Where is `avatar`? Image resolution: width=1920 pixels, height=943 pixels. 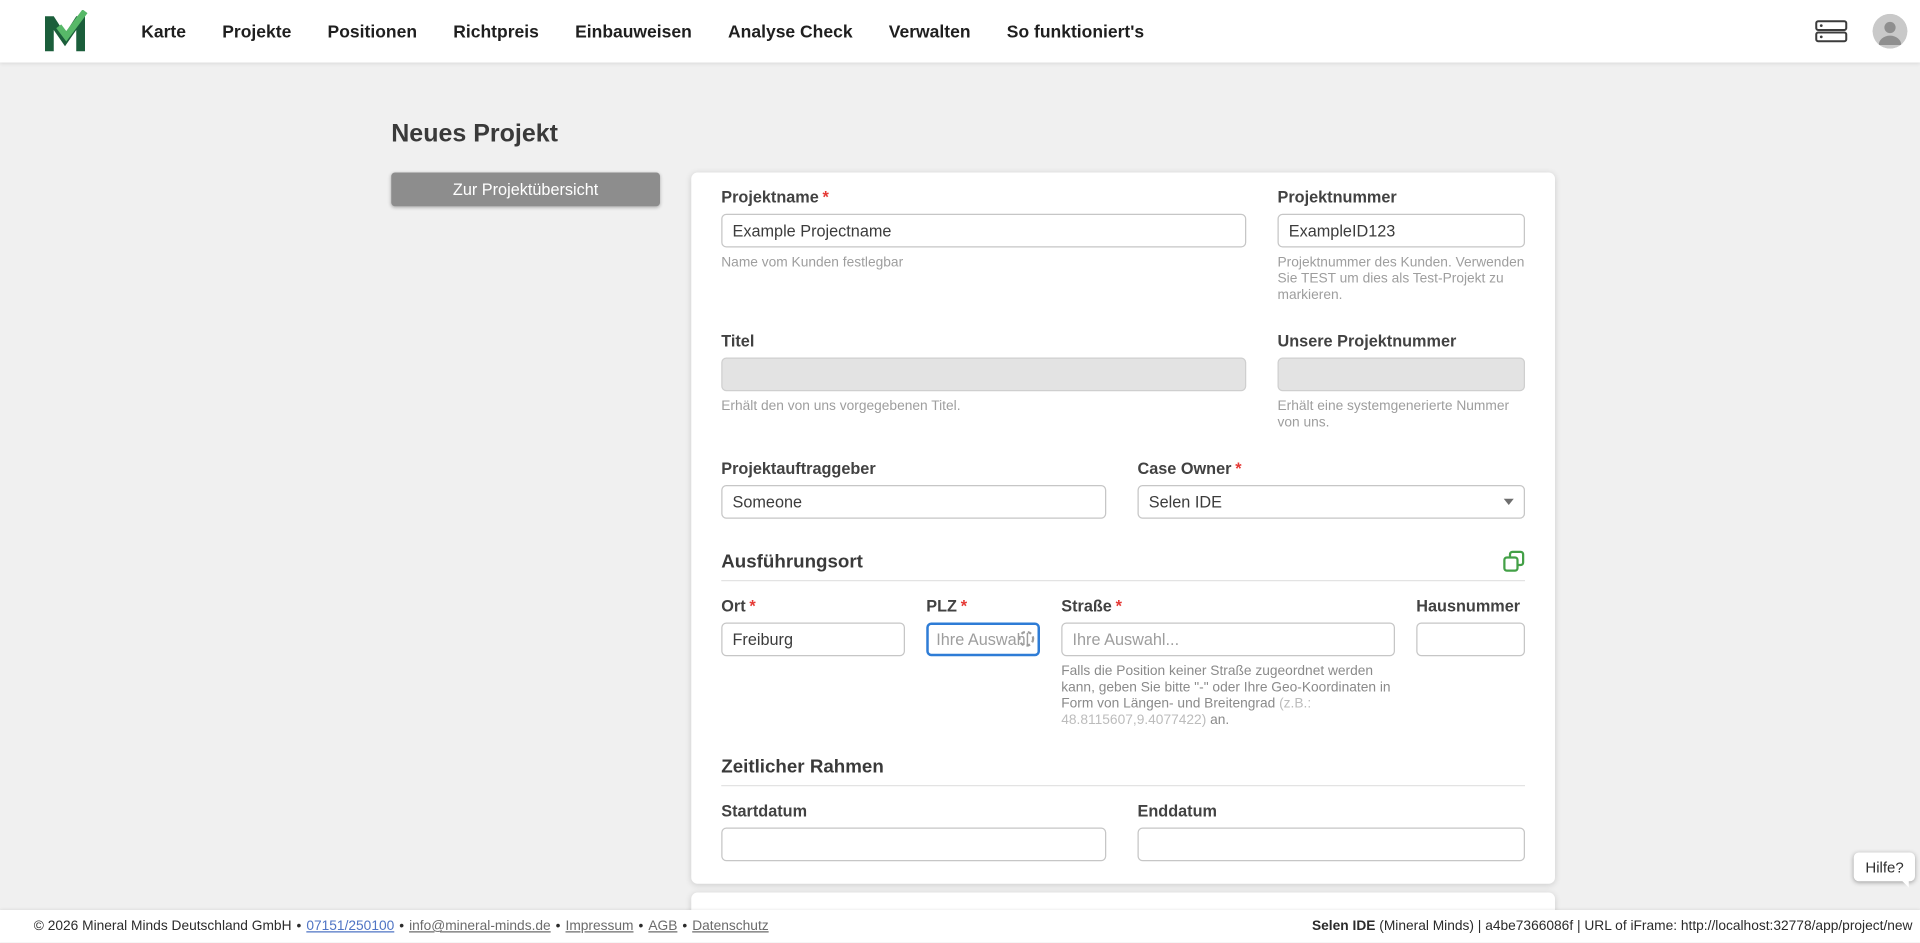
avatar is located at coordinates (1890, 31).